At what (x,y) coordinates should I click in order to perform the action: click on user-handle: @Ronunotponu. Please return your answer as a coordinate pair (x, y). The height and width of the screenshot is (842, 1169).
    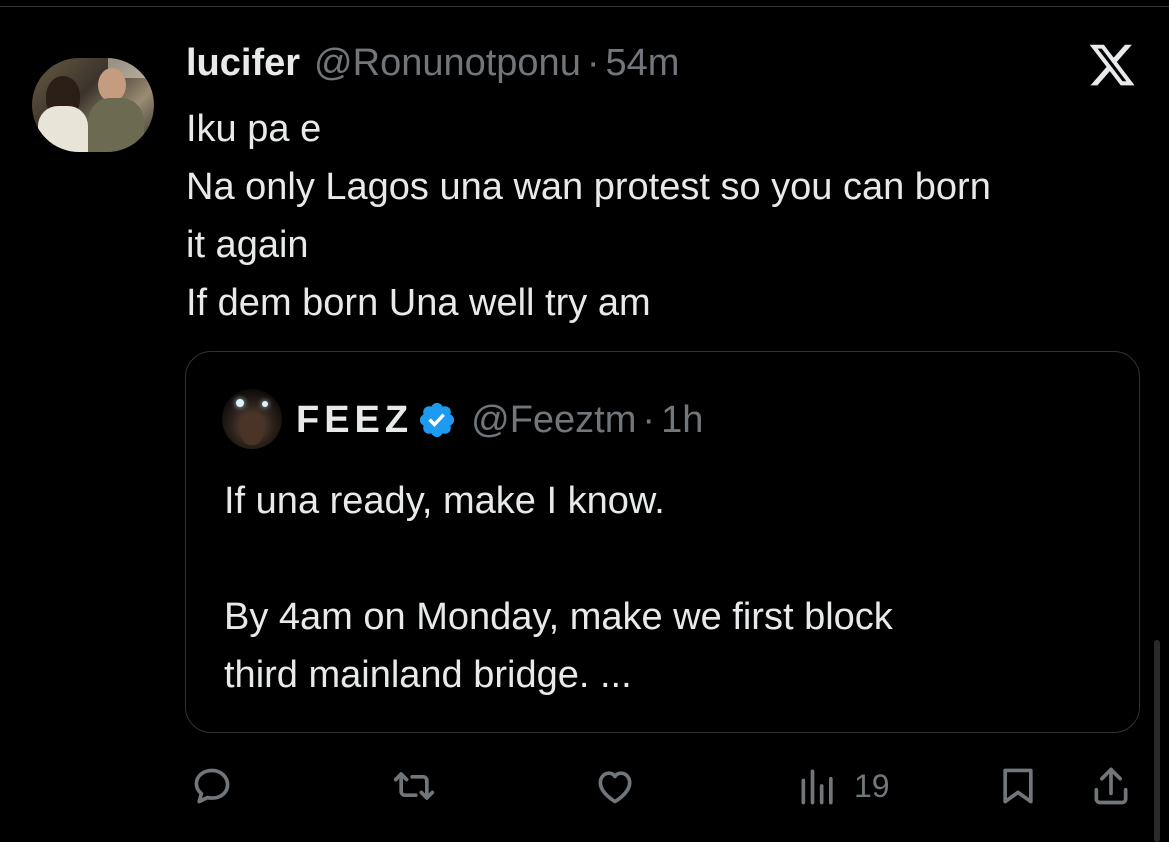
    Looking at the image, I should click on (447, 63).